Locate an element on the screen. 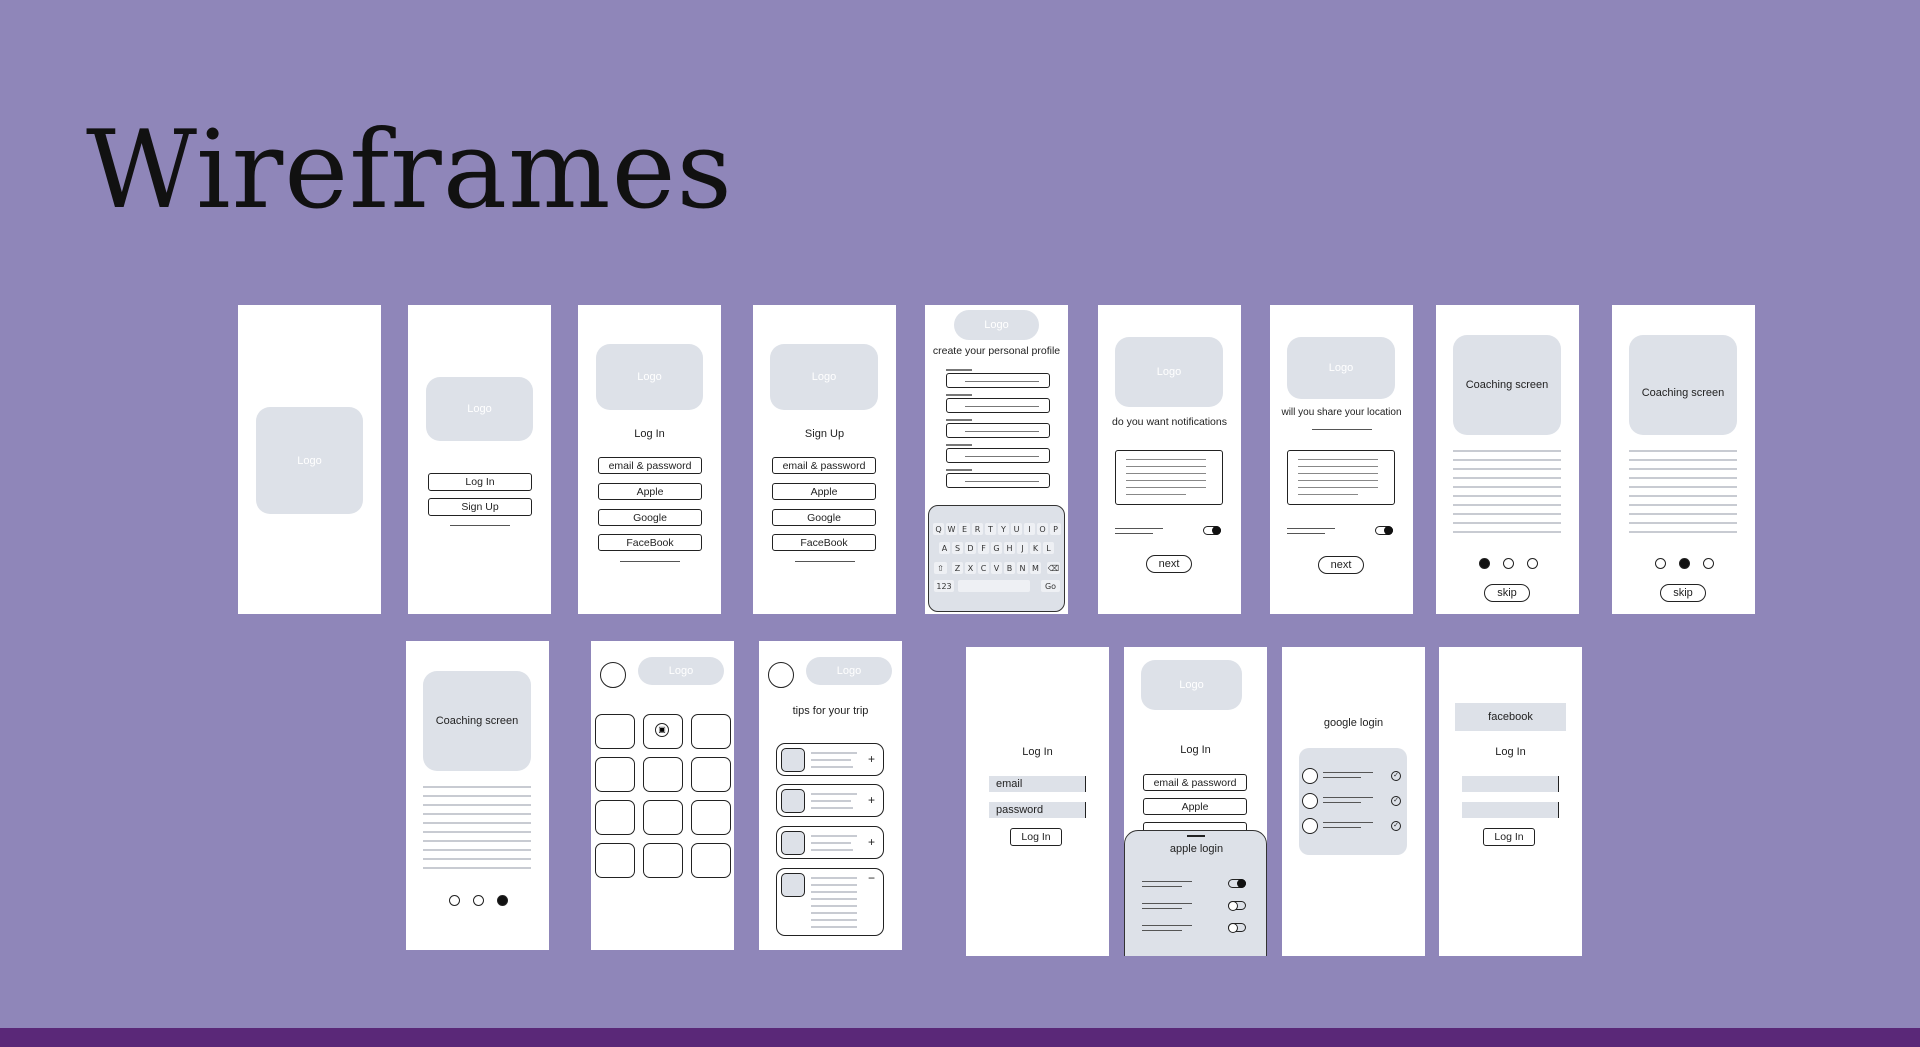 The image size is (1920, 1047). keyboard-key: M is located at coordinates (1035, 568).